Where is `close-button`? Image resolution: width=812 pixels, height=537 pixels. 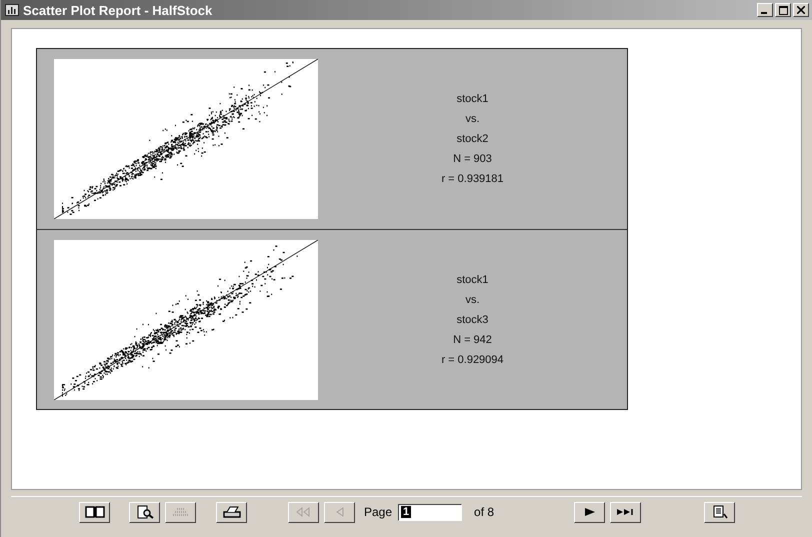 close-button is located at coordinates (801, 10).